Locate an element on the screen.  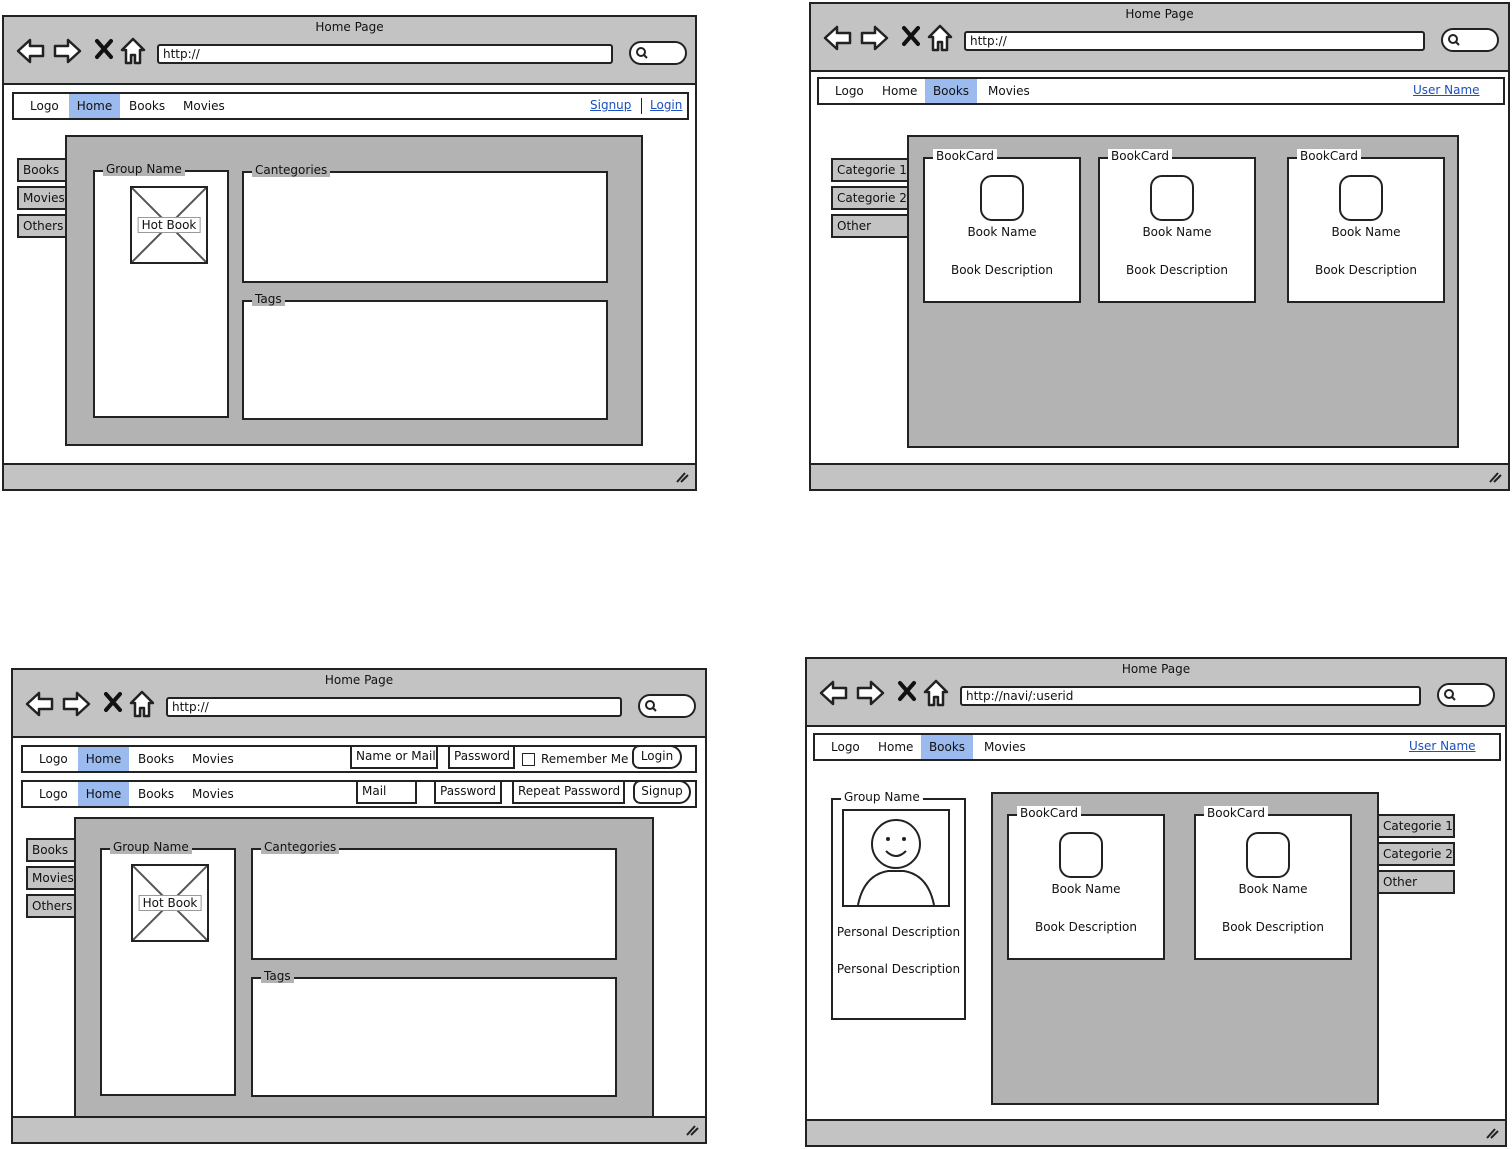
repeat-password-field: Repeat Password is located at coordinates (568, 792).